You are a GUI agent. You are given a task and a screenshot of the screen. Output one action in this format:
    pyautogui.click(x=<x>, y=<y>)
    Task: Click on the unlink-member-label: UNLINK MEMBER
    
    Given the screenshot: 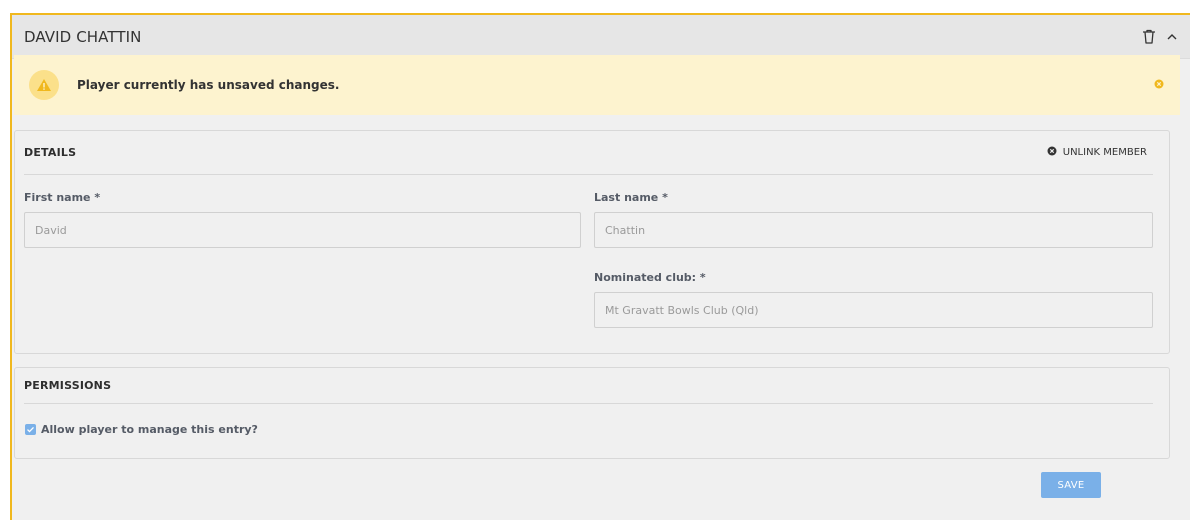 What is the action you would take?
    pyautogui.click(x=1104, y=152)
    